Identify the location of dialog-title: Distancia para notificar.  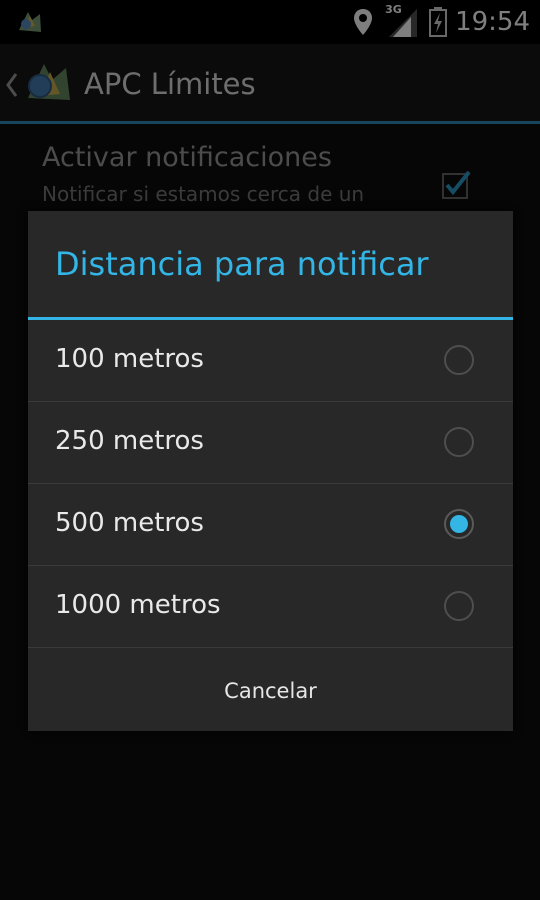
(242, 264).